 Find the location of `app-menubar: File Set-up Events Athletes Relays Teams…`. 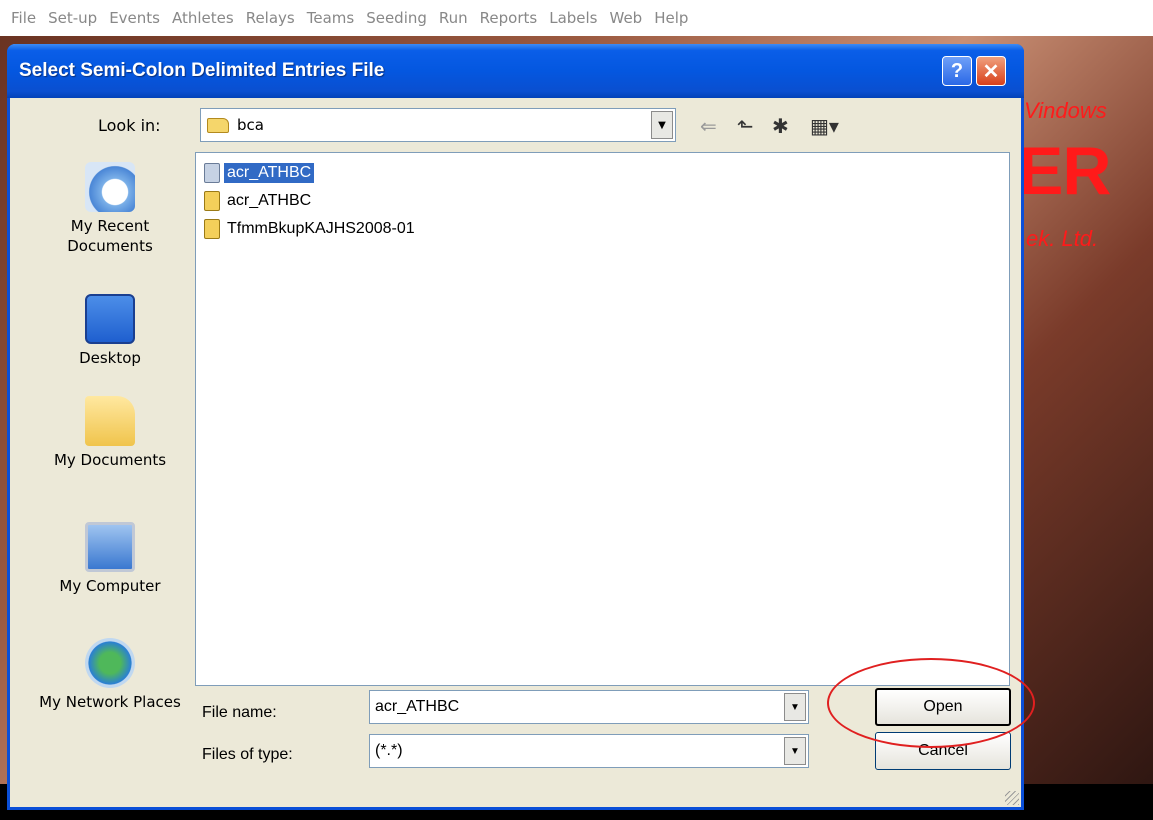

app-menubar: File Set-up Events Athletes Relays Teams… is located at coordinates (576, 18).